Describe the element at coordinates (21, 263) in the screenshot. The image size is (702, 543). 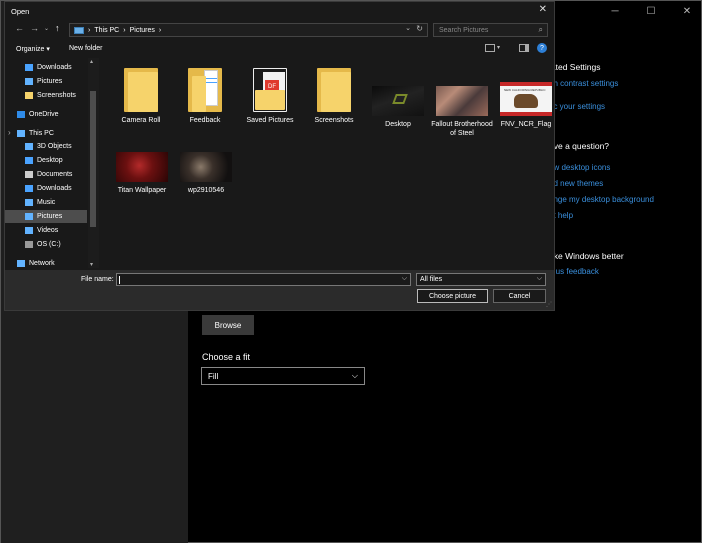
I see `network-icon` at that location.